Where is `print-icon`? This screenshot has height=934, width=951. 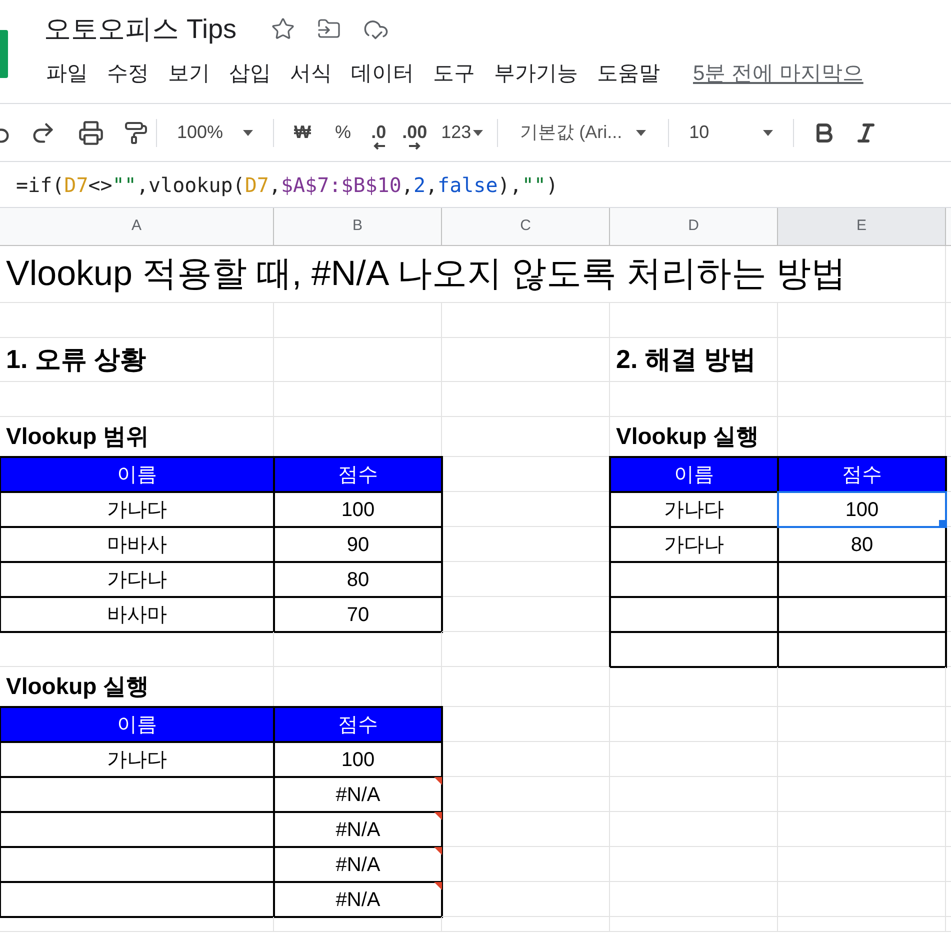 print-icon is located at coordinates (91, 133).